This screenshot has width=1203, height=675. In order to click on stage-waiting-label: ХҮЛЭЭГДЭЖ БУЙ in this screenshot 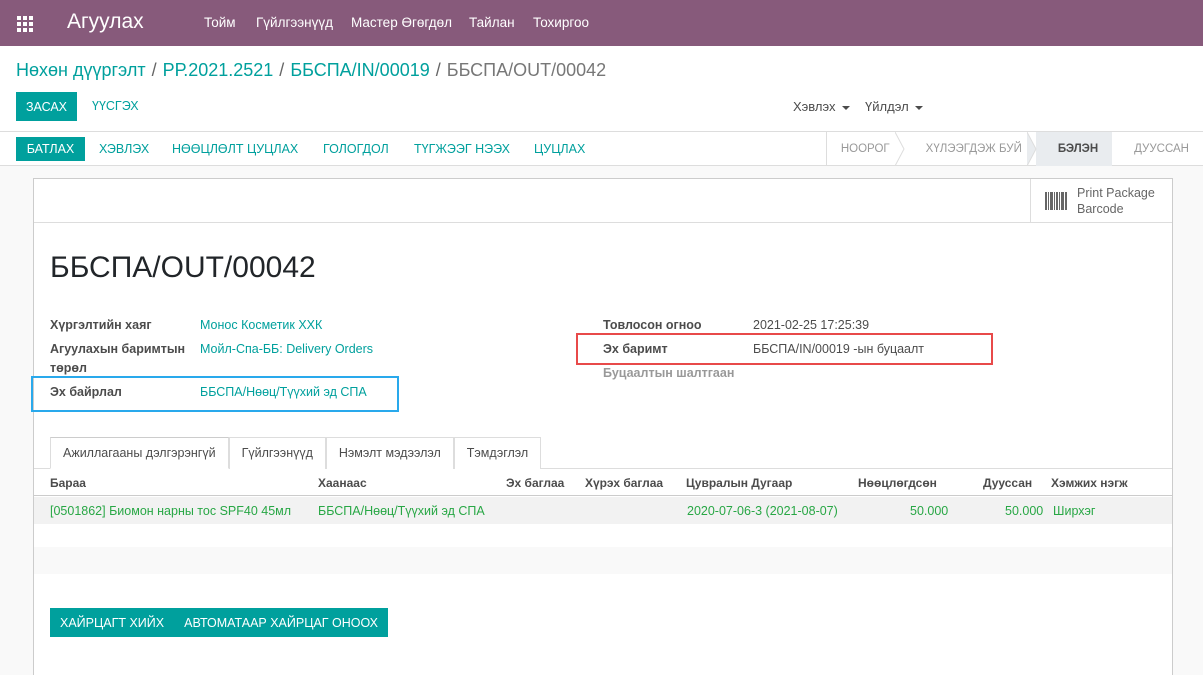, I will do `click(973, 149)`.